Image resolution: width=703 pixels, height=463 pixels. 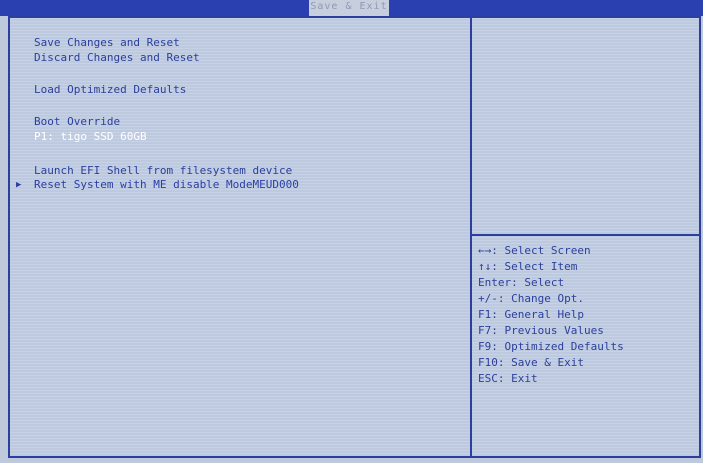 I want to click on help-enter-select: Enter: Select, so click(x=521, y=282).